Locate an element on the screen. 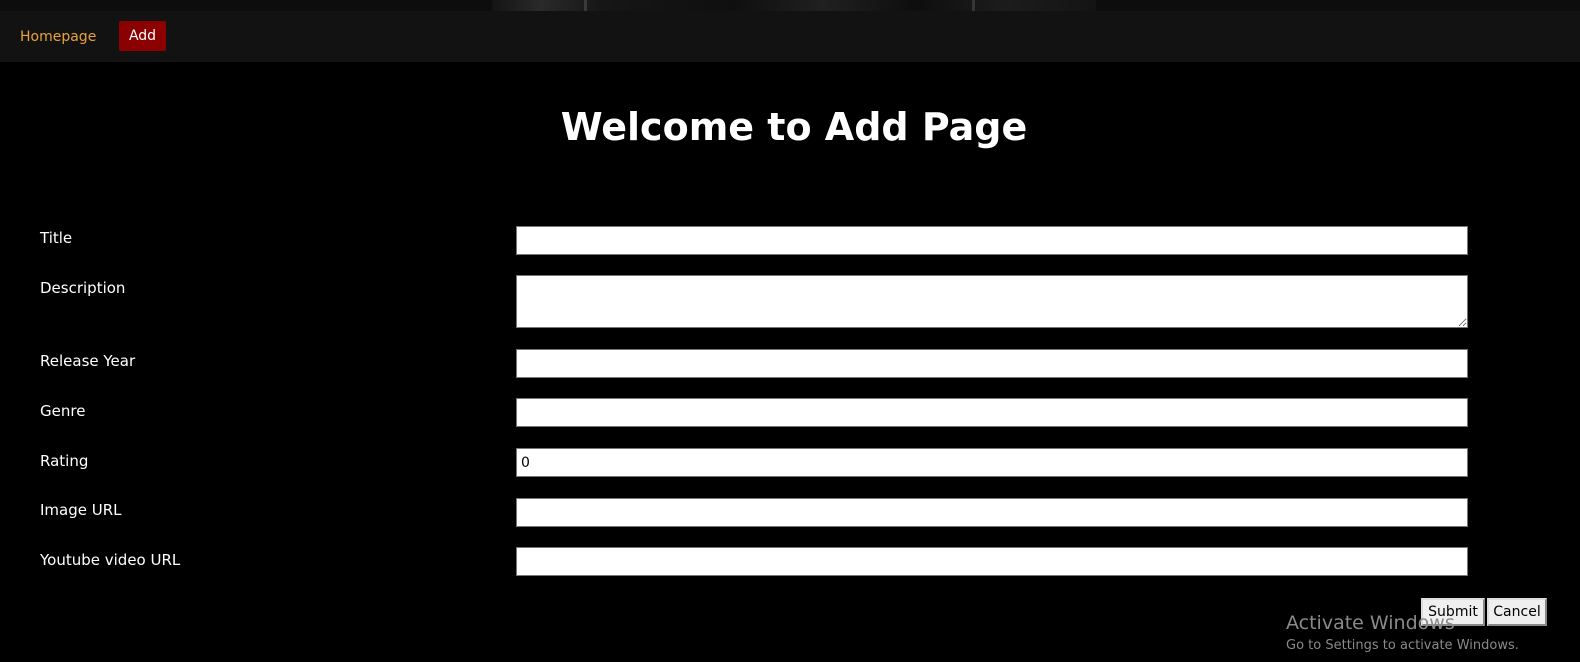 The height and width of the screenshot is (662, 1580). rating-input is located at coordinates (992, 462).